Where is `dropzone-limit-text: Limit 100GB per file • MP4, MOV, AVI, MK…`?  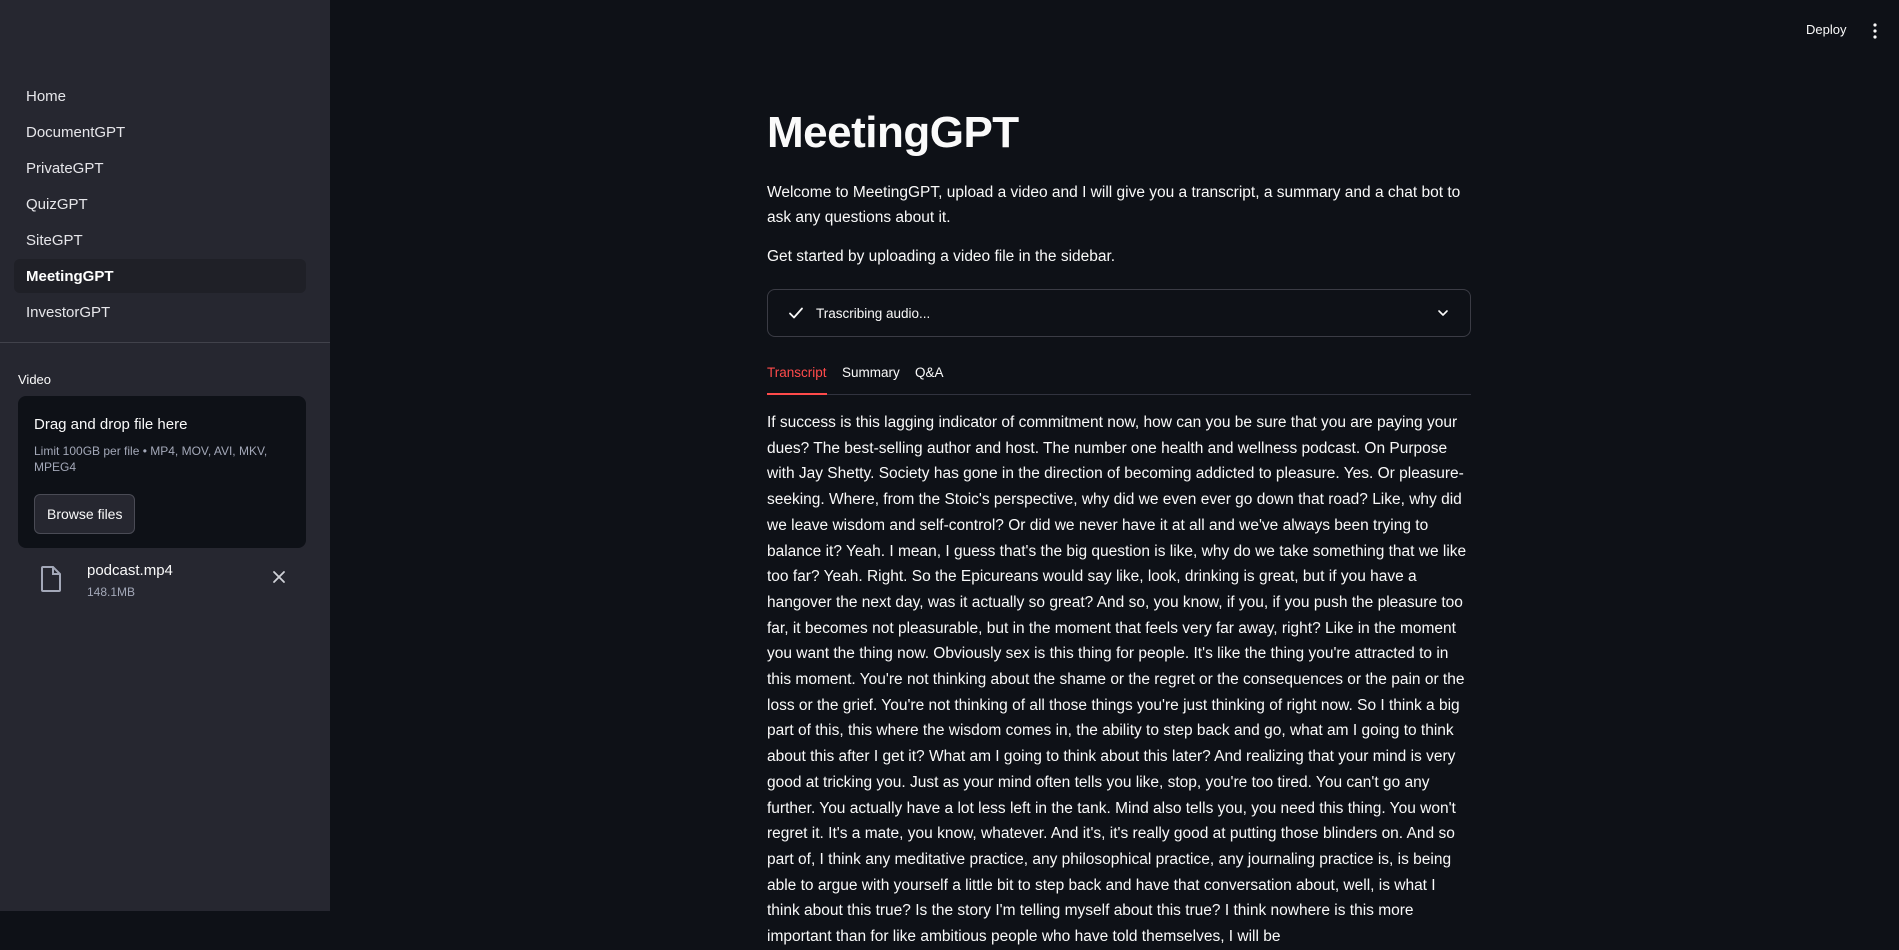 dropzone-limit-text: Limit 100GB per file • MP4, MOV, AVI, MK… is located at coordinates (151, 459).